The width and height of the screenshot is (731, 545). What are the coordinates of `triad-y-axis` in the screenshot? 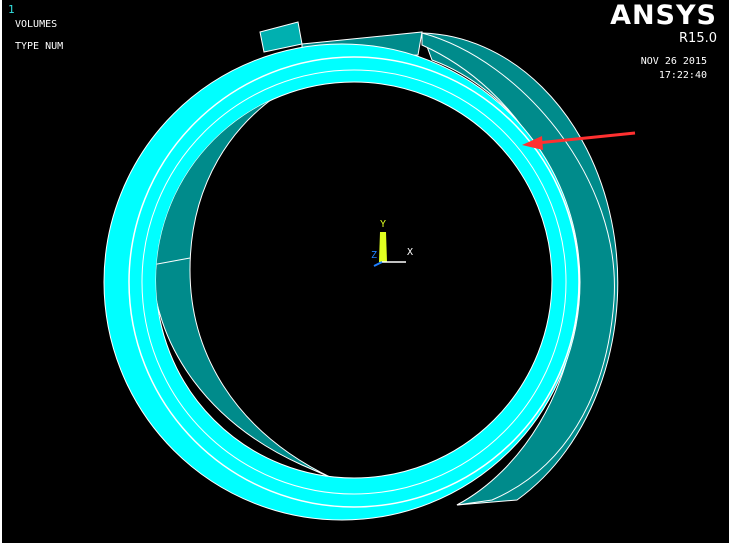 It's located at (383, 247).